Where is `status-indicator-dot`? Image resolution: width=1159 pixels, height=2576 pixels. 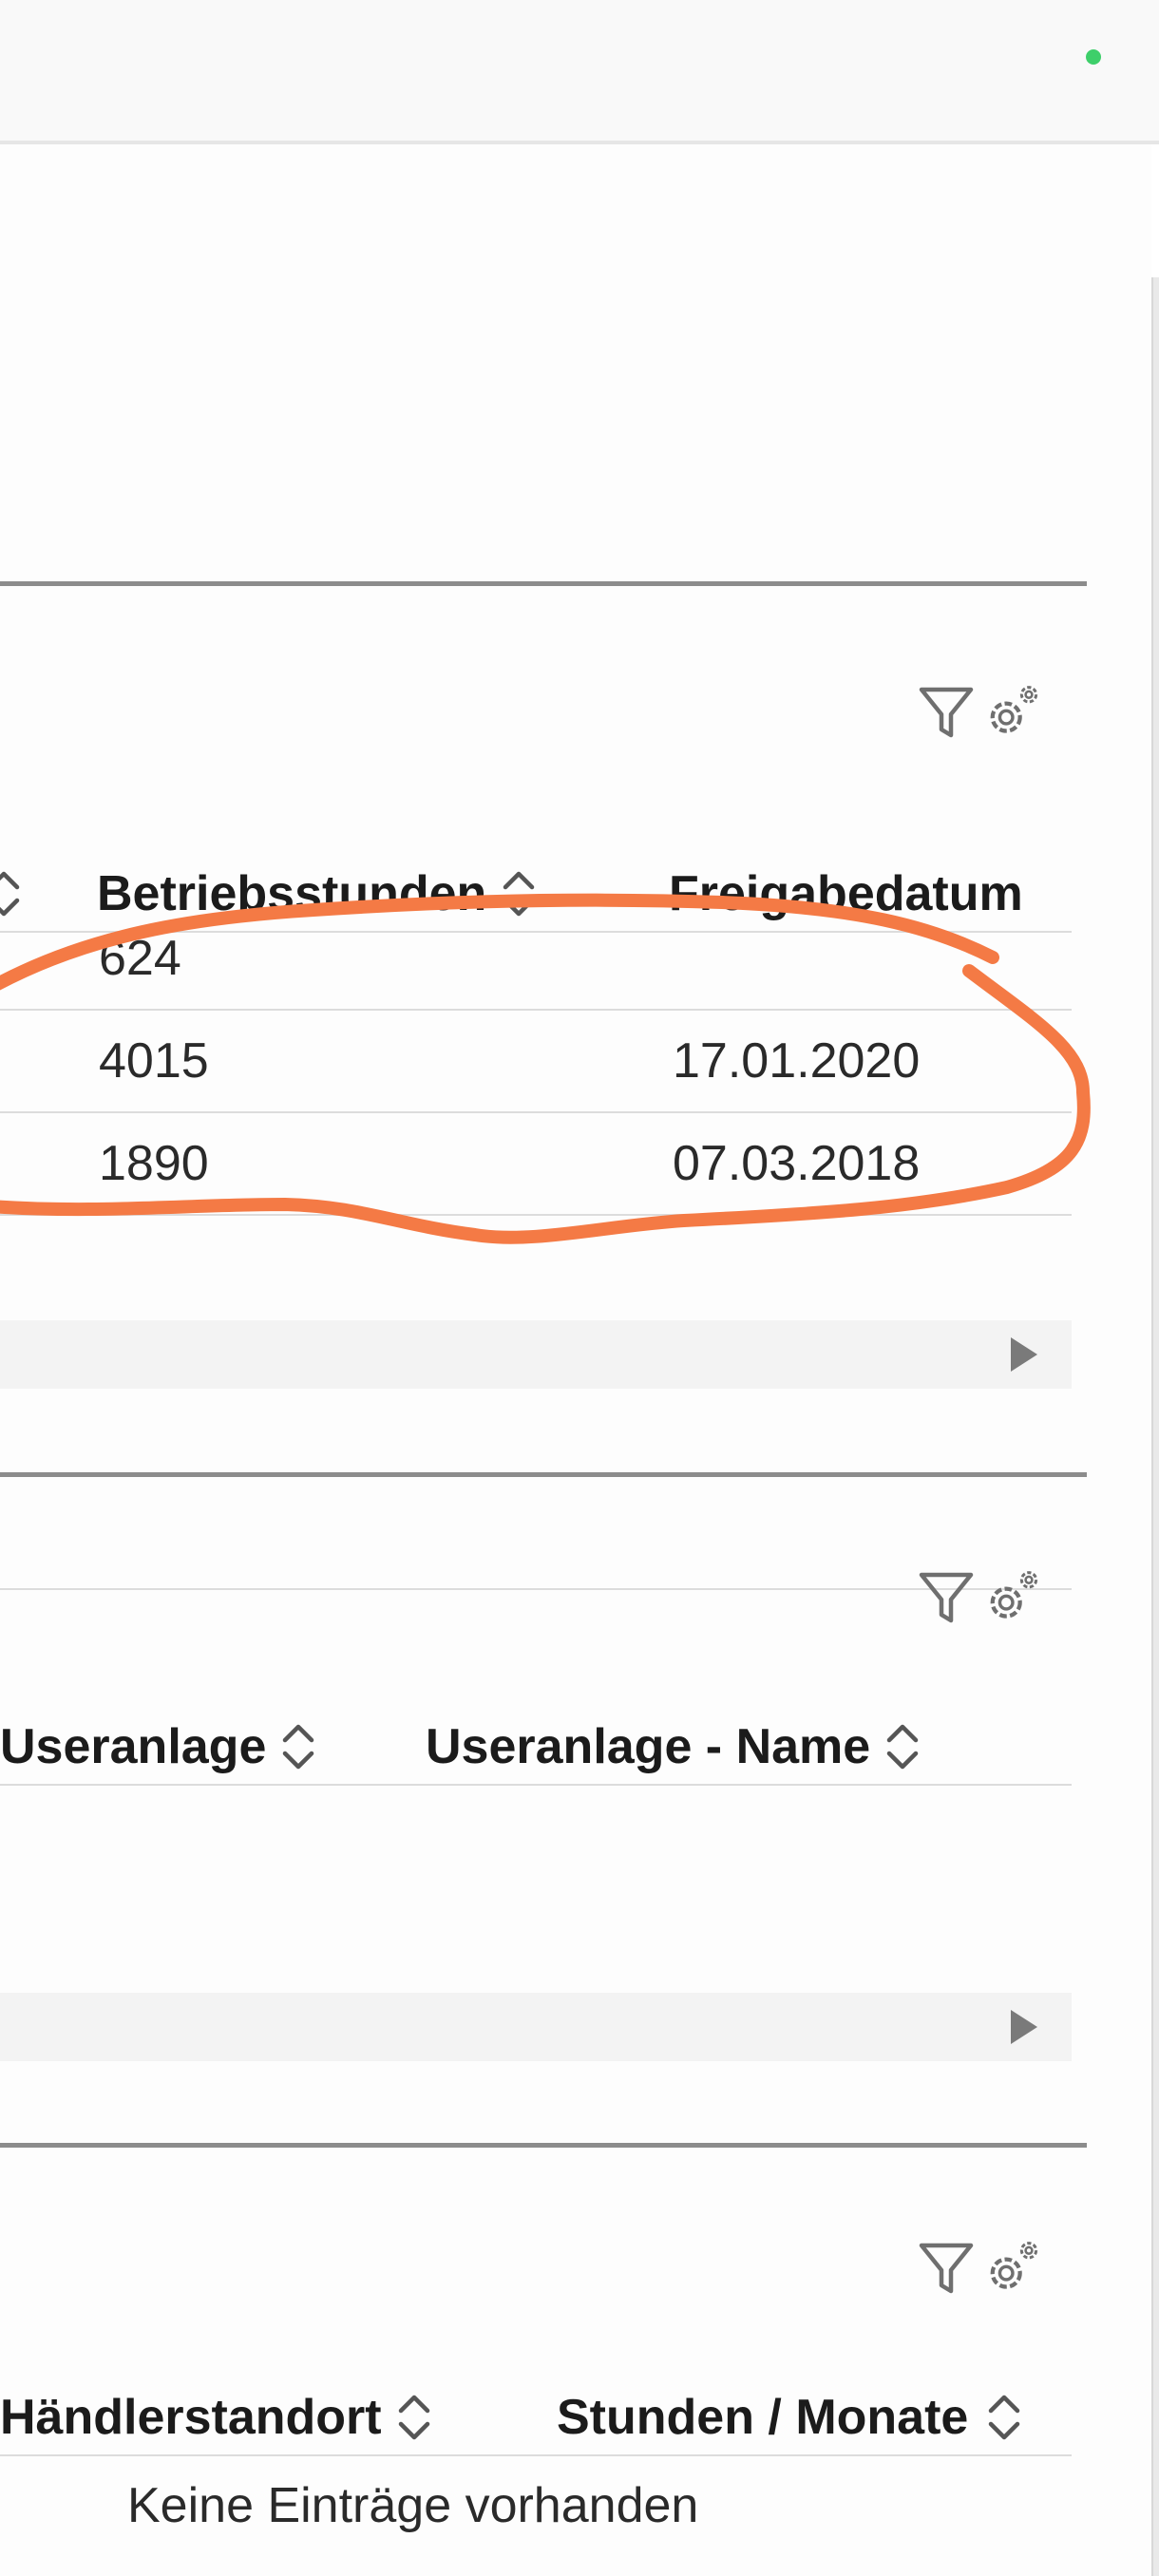
status-indicator-dot is located at coordinates (1093, 57).